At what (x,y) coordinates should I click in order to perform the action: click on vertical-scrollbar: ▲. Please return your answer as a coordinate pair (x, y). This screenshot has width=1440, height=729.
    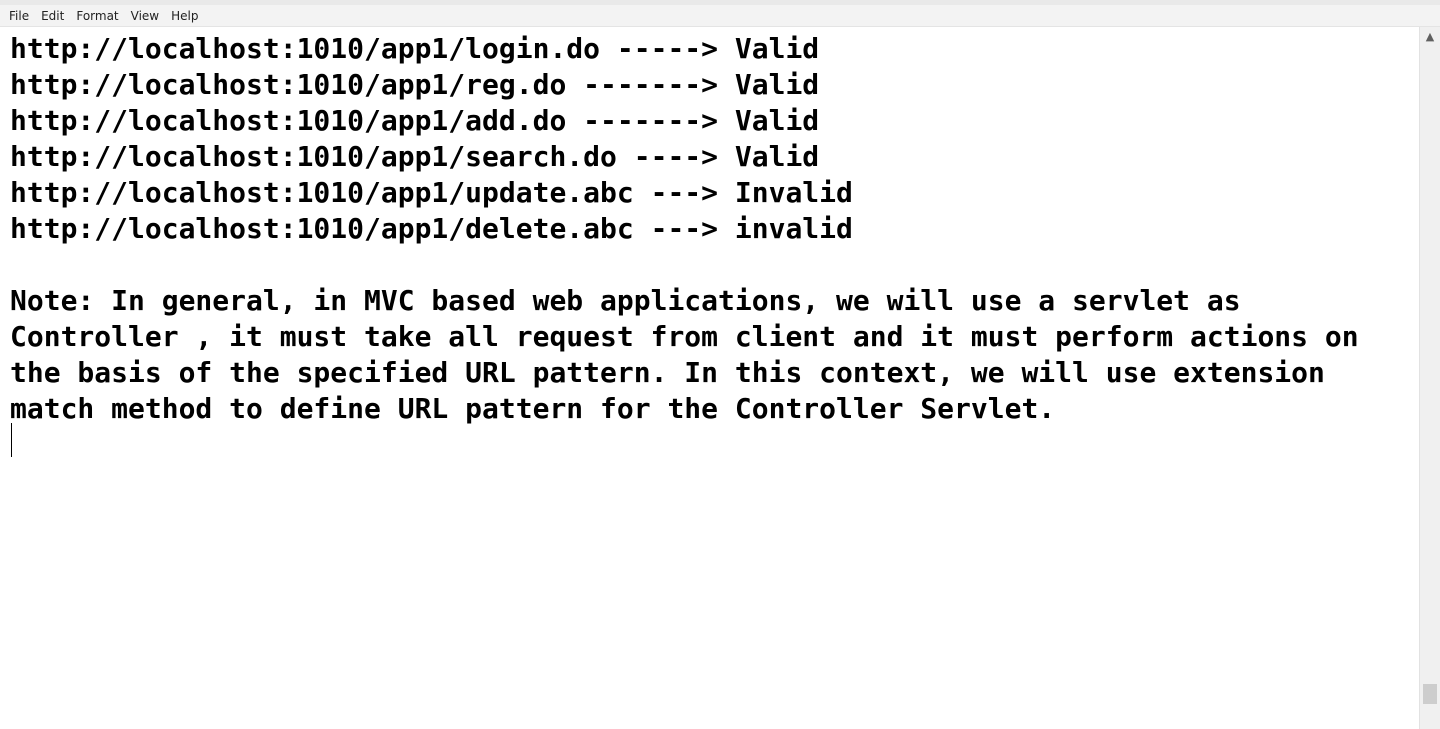
    Looking at the image, I should click on (1429, 378).